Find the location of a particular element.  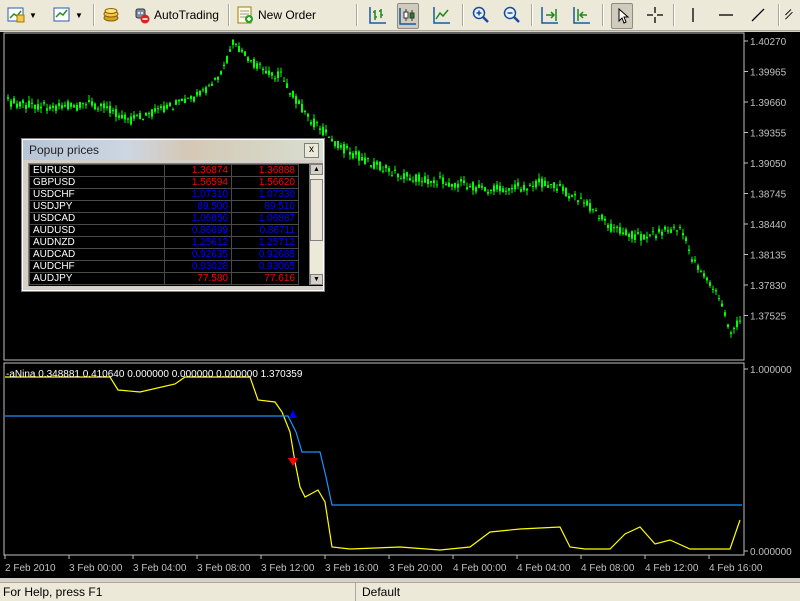

price-row-symbol: USDCHF is located at coordinates (97, 194).